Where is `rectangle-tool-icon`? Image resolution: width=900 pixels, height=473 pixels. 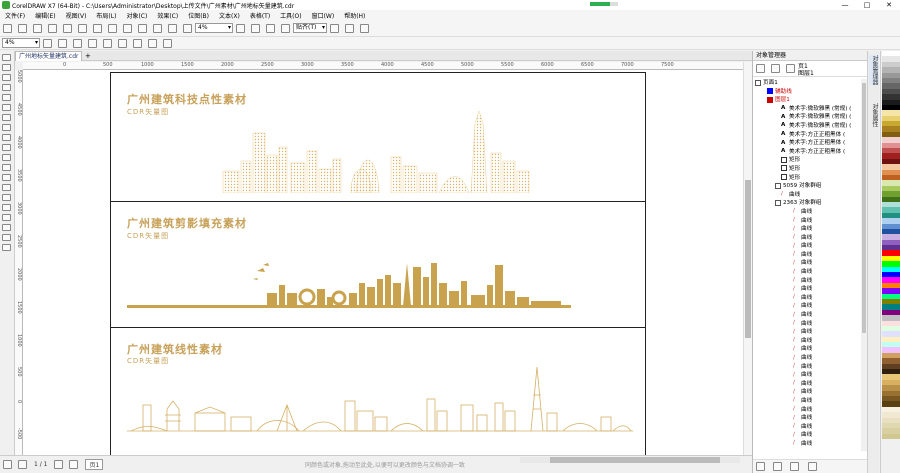
rectangle-tool-icon is located at coordinates (6, 117).